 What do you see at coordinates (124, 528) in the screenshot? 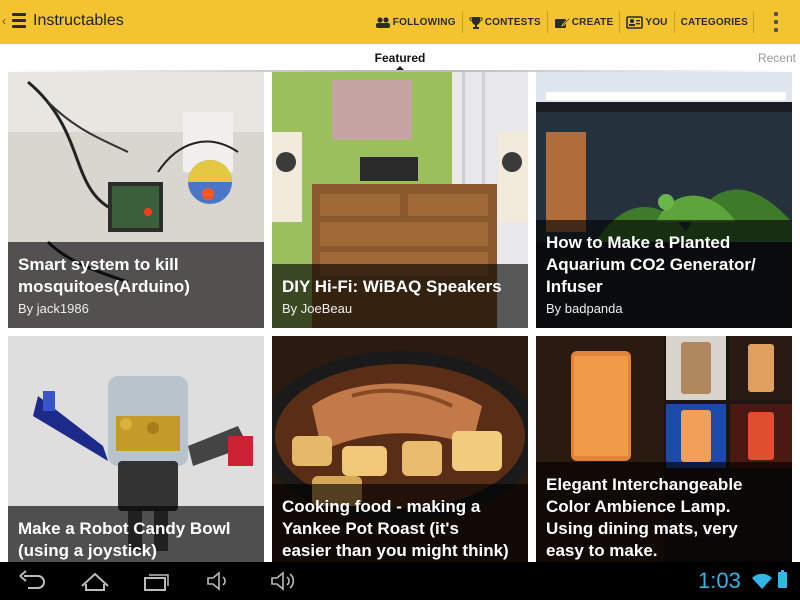
I see `card-title-line: Make a Robot Candy Bowl` at bounding box center [124, 528].